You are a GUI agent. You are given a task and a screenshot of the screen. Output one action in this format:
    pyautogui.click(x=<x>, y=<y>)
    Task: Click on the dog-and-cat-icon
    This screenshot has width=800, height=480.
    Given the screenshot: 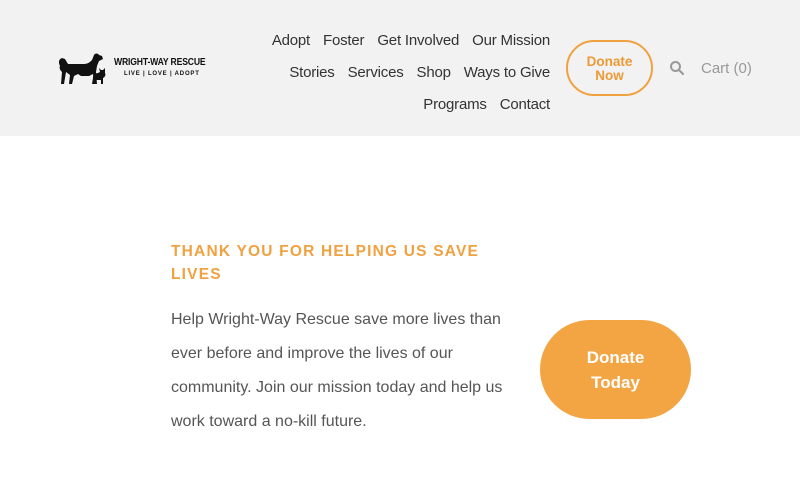 What is the action you would take?
    pyautogui.click(x=82, y=68)
    